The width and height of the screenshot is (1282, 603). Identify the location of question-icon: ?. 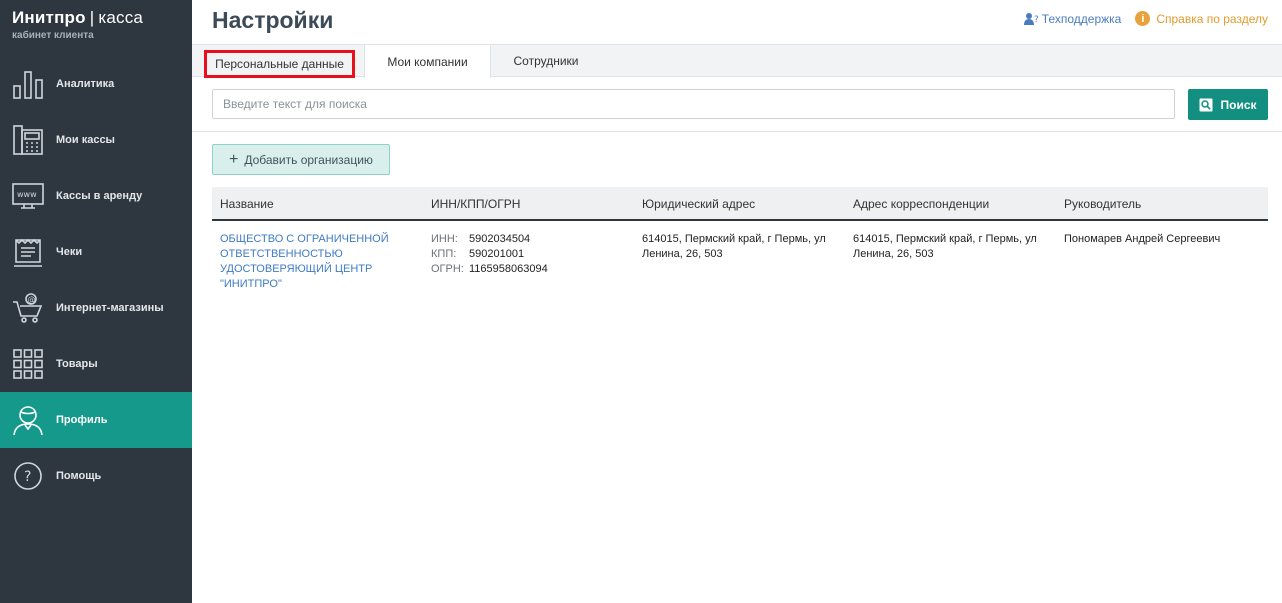
(28, 476).